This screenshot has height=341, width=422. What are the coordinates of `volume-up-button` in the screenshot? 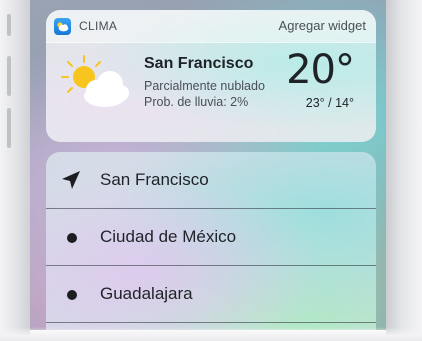 It's located at (9, 76).